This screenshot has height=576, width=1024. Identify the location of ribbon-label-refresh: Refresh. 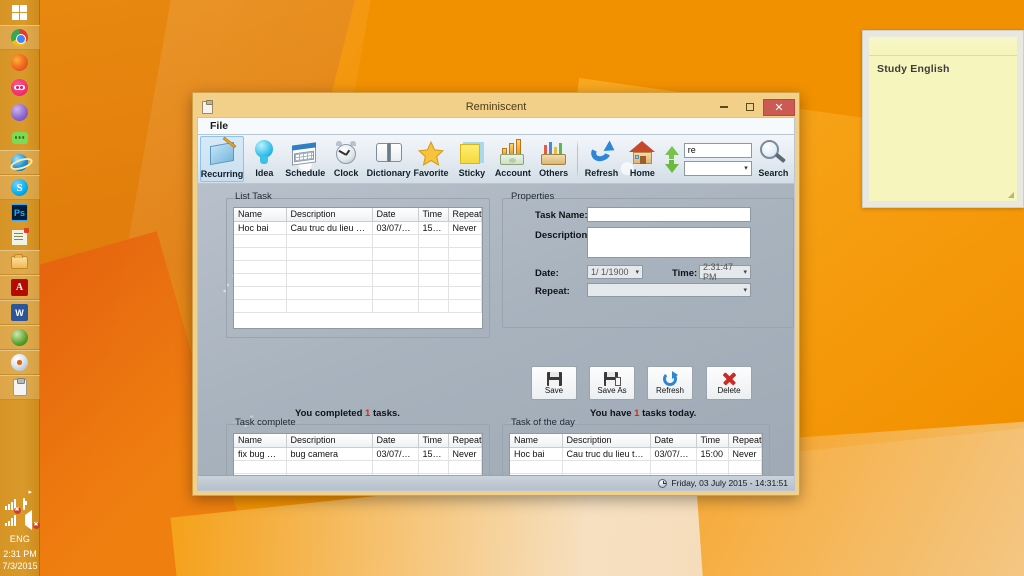
(601, 173).